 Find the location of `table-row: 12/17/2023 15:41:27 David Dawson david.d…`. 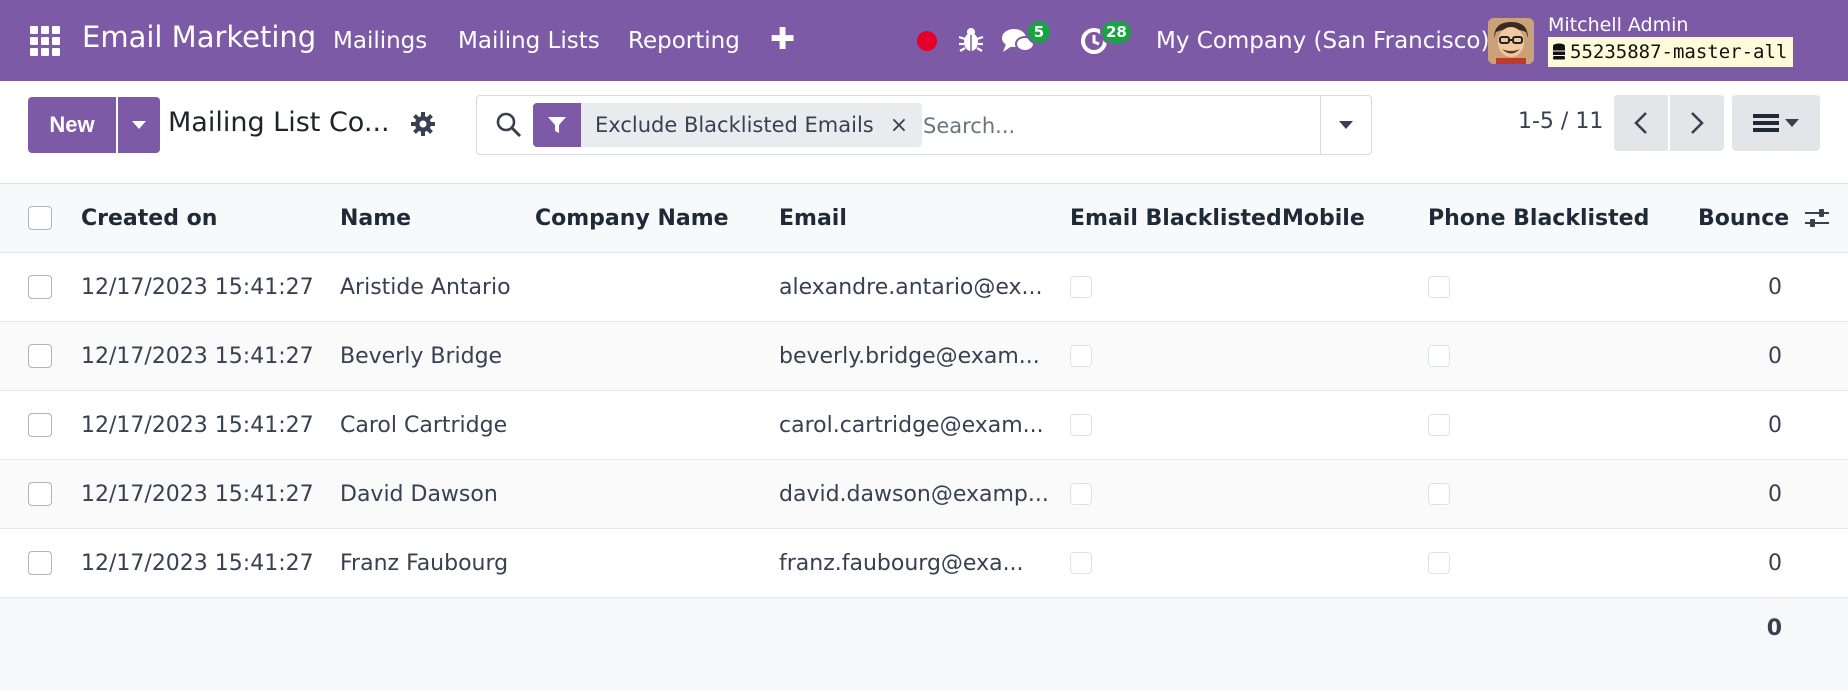

table-row: 12/17/2023 15:41:27 David Dawson david.d… is located at coordinates (924, 494).